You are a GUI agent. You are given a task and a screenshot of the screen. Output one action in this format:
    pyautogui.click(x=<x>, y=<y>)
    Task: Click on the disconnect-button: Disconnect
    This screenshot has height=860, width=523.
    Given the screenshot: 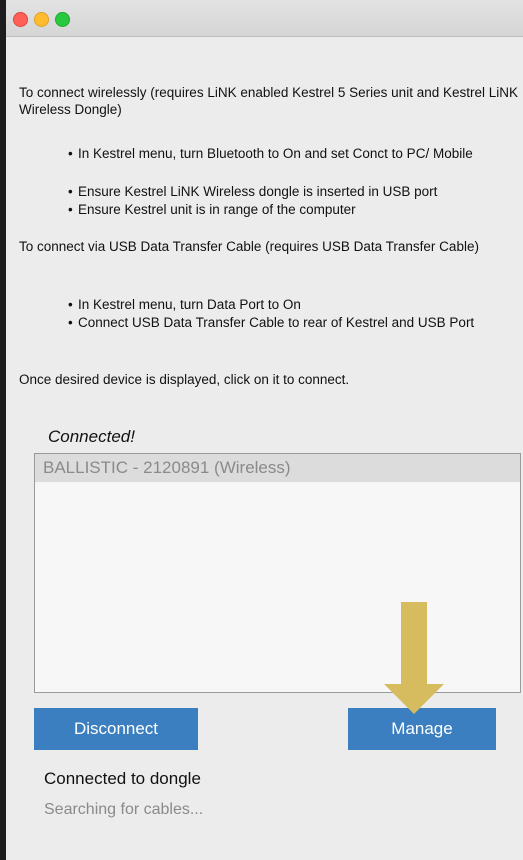 What is the action you would take?
    pyautogui.click(x=116, y=729)
    